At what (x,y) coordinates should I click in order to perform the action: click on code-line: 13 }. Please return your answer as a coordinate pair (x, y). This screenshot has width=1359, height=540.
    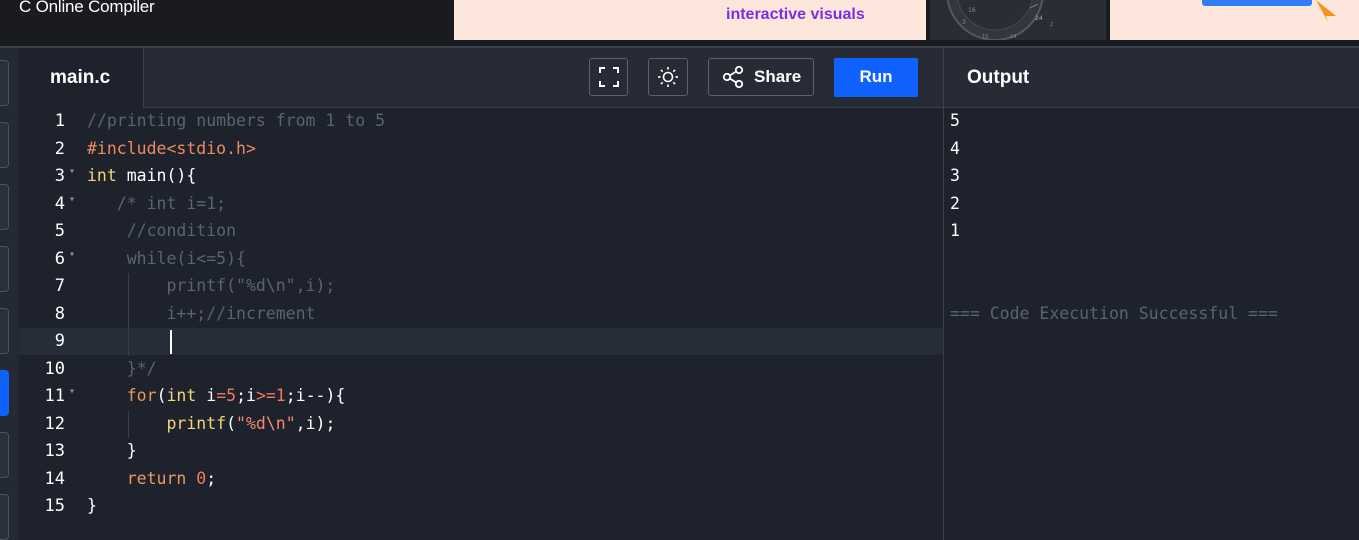
    Looking at the image, I should click on (481, 451).